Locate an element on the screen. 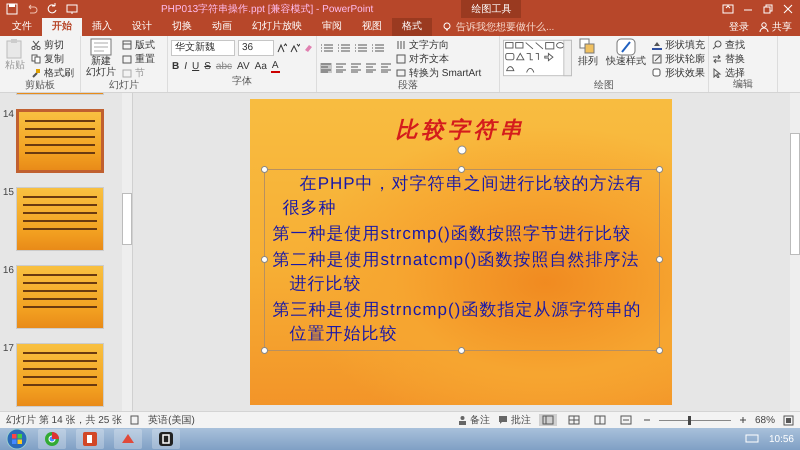 The image size is (800, 450). view-button is located at coordinates (547, 420).